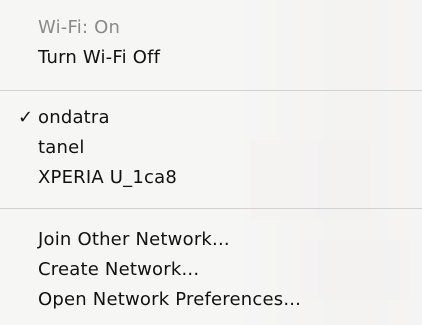  What do you see at coordinates (107, 178) in the screenshot?
I see `network-item-xperia: XPERIA U_1ca8` at bounding box center [107, 178].